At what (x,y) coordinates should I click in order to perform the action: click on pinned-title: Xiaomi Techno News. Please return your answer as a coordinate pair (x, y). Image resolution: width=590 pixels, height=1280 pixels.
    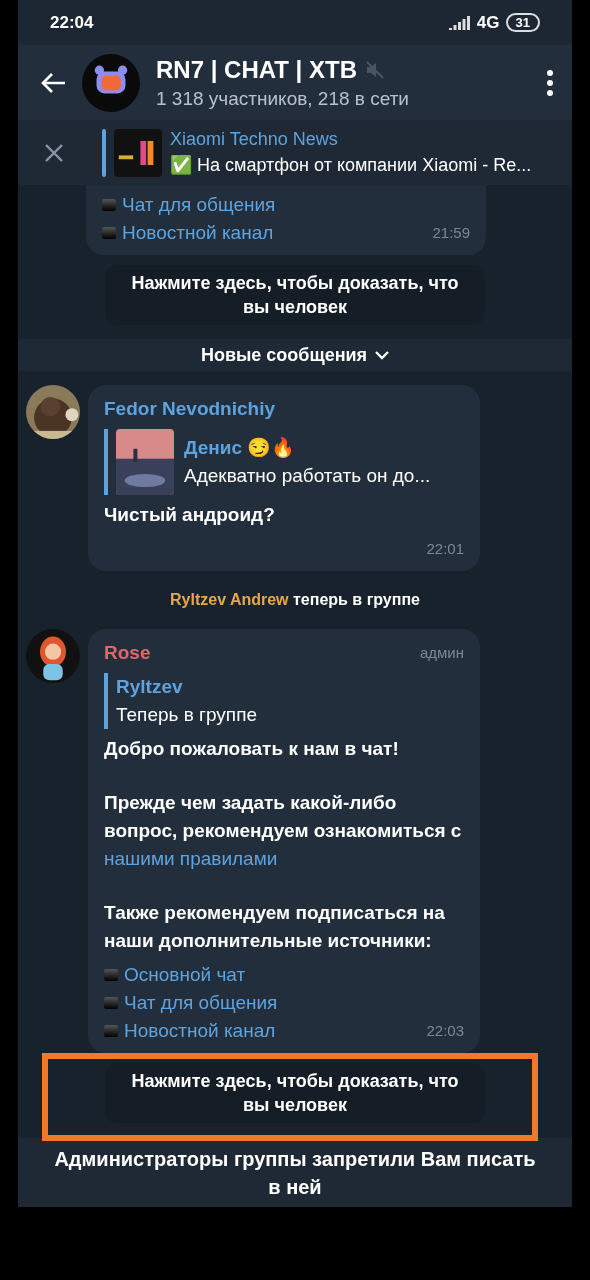
    Looking at the image, I should click on (254, 139).